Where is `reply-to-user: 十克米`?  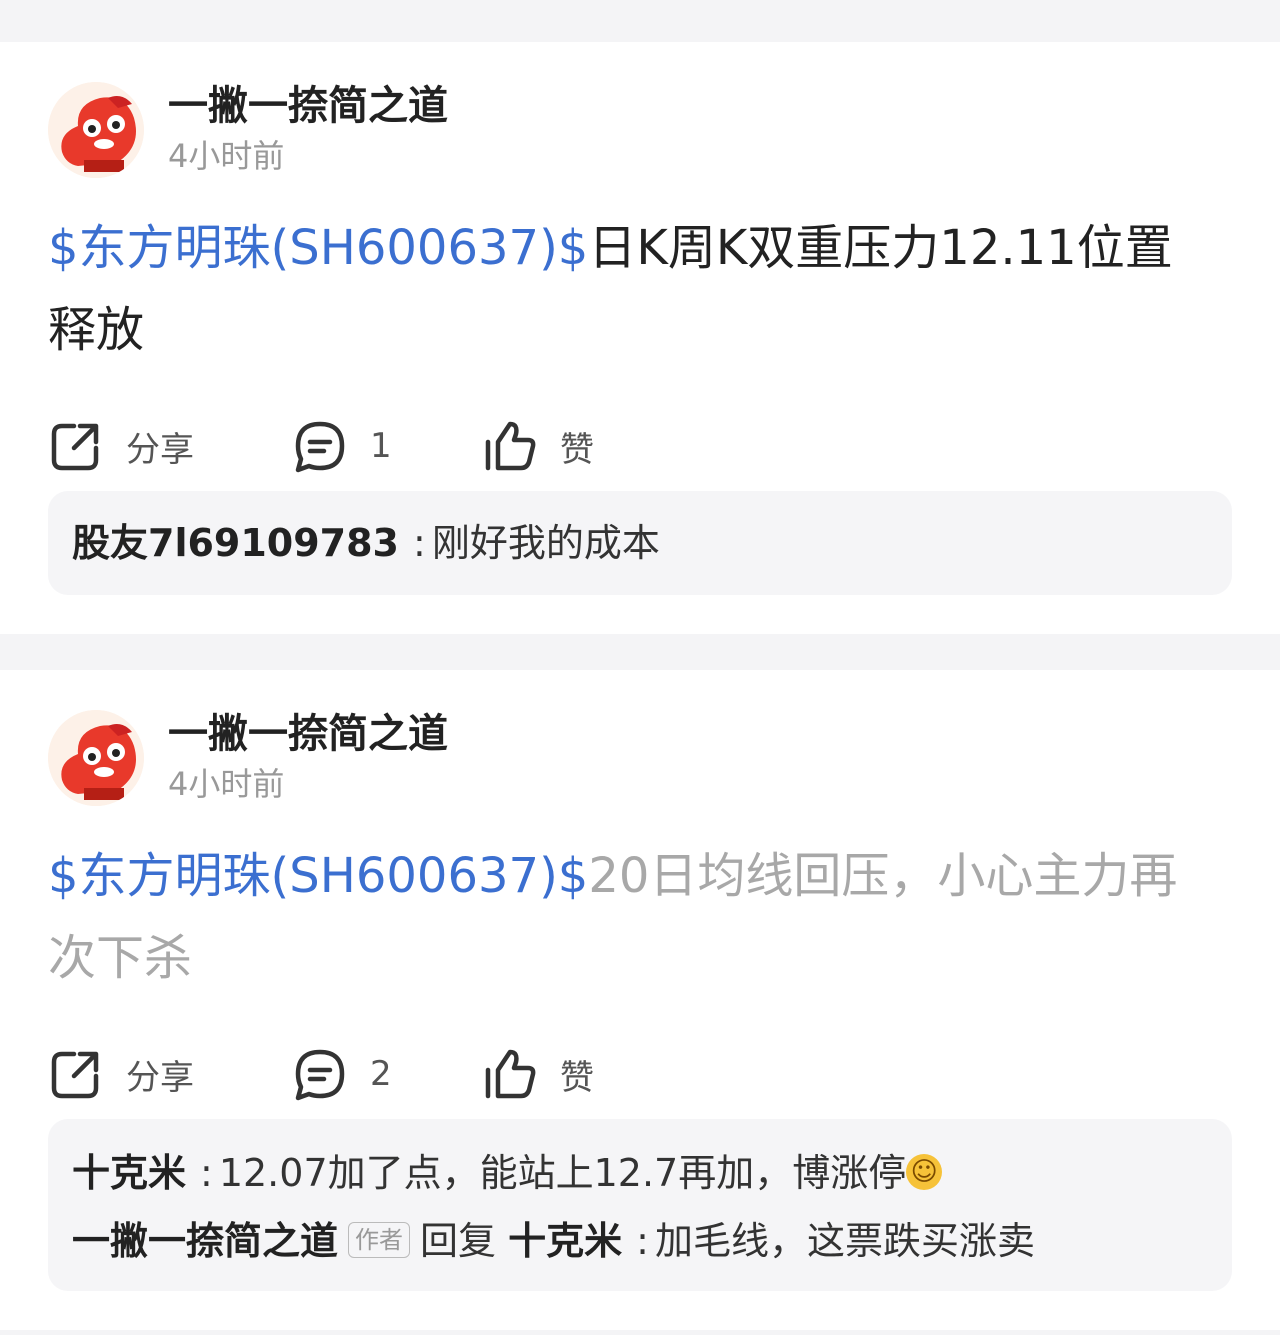 reply-to-user: 十克米 is located at coordinates (565, 1241).